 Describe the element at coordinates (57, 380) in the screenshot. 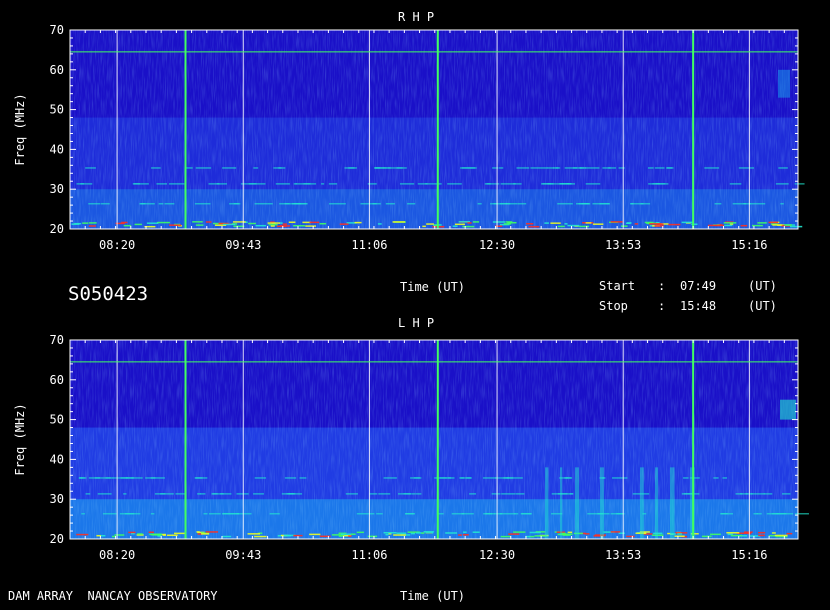

I see `y-tick-label: 60` at that location.